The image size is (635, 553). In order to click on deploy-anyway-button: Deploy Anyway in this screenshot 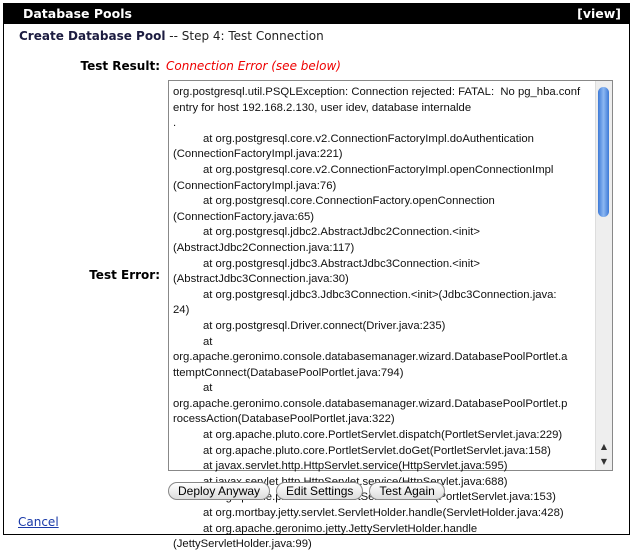, I will do `click(219, 491)`.